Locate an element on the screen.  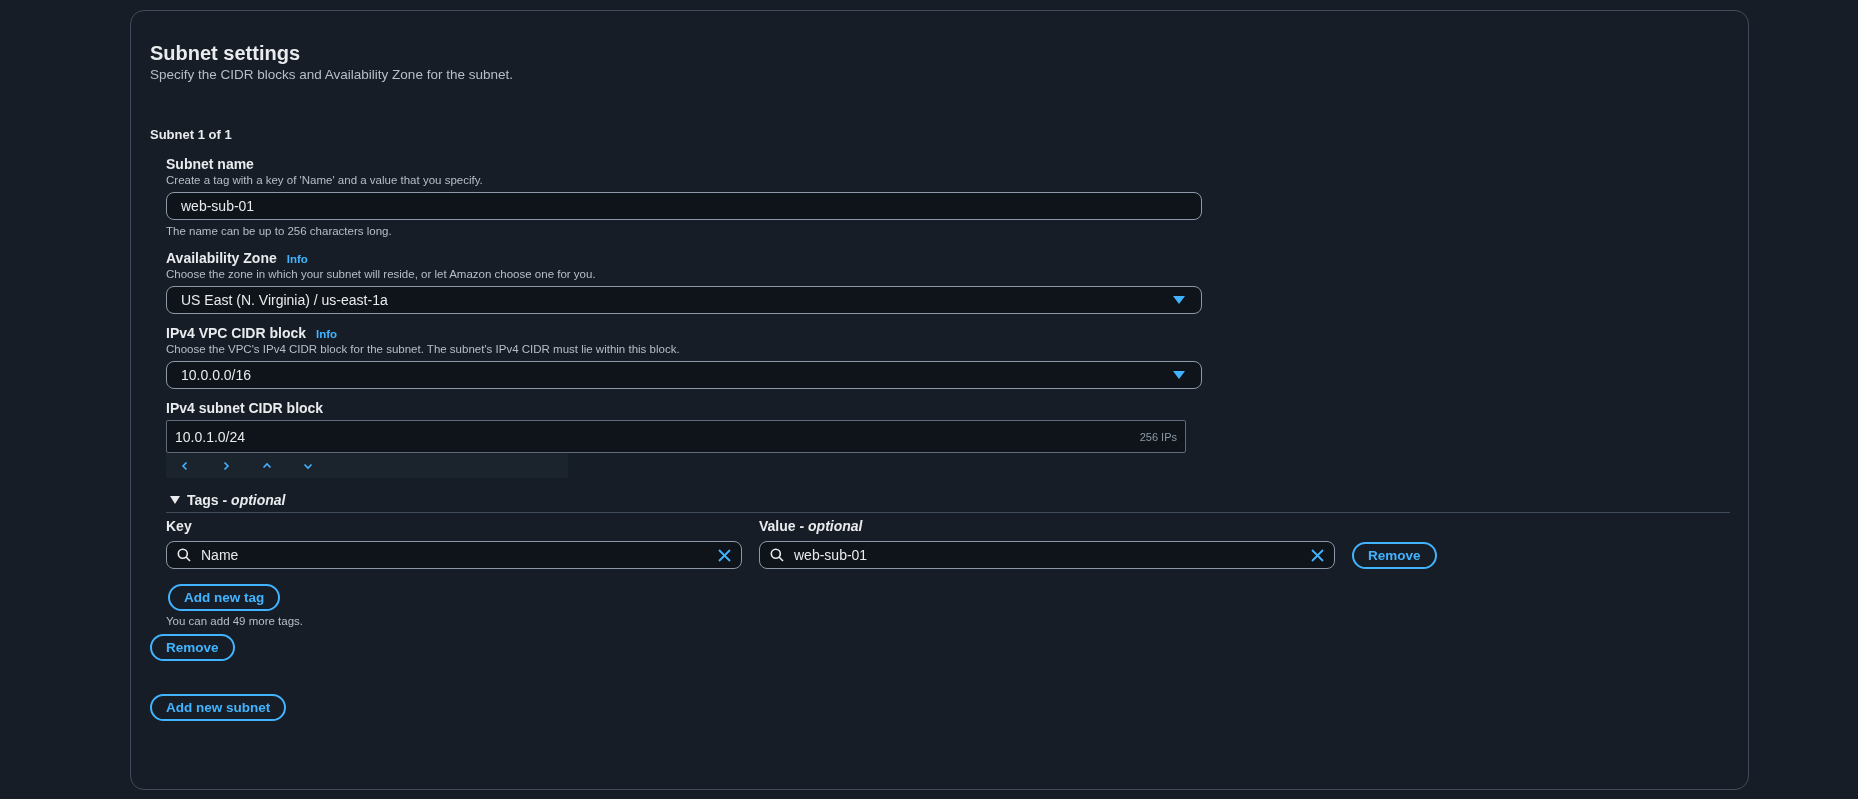
key-column-label: Key is located at coordinates (179, 526).